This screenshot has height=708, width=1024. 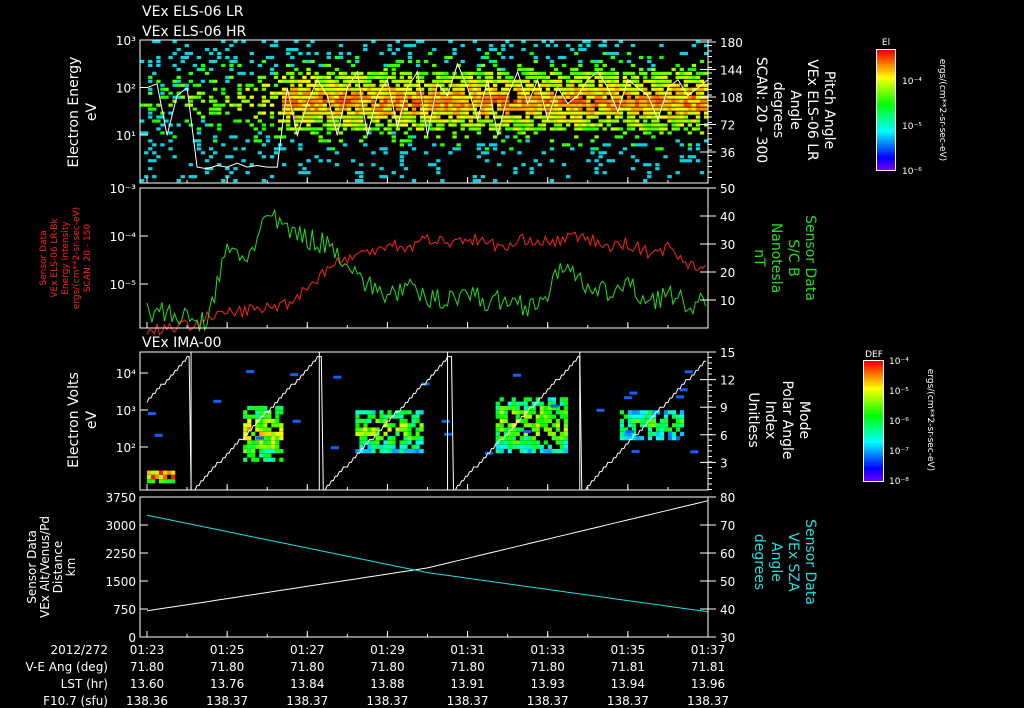 I want to click on y2-axis-label: VEx ELS-06 LR, so click(x=812, y=110).